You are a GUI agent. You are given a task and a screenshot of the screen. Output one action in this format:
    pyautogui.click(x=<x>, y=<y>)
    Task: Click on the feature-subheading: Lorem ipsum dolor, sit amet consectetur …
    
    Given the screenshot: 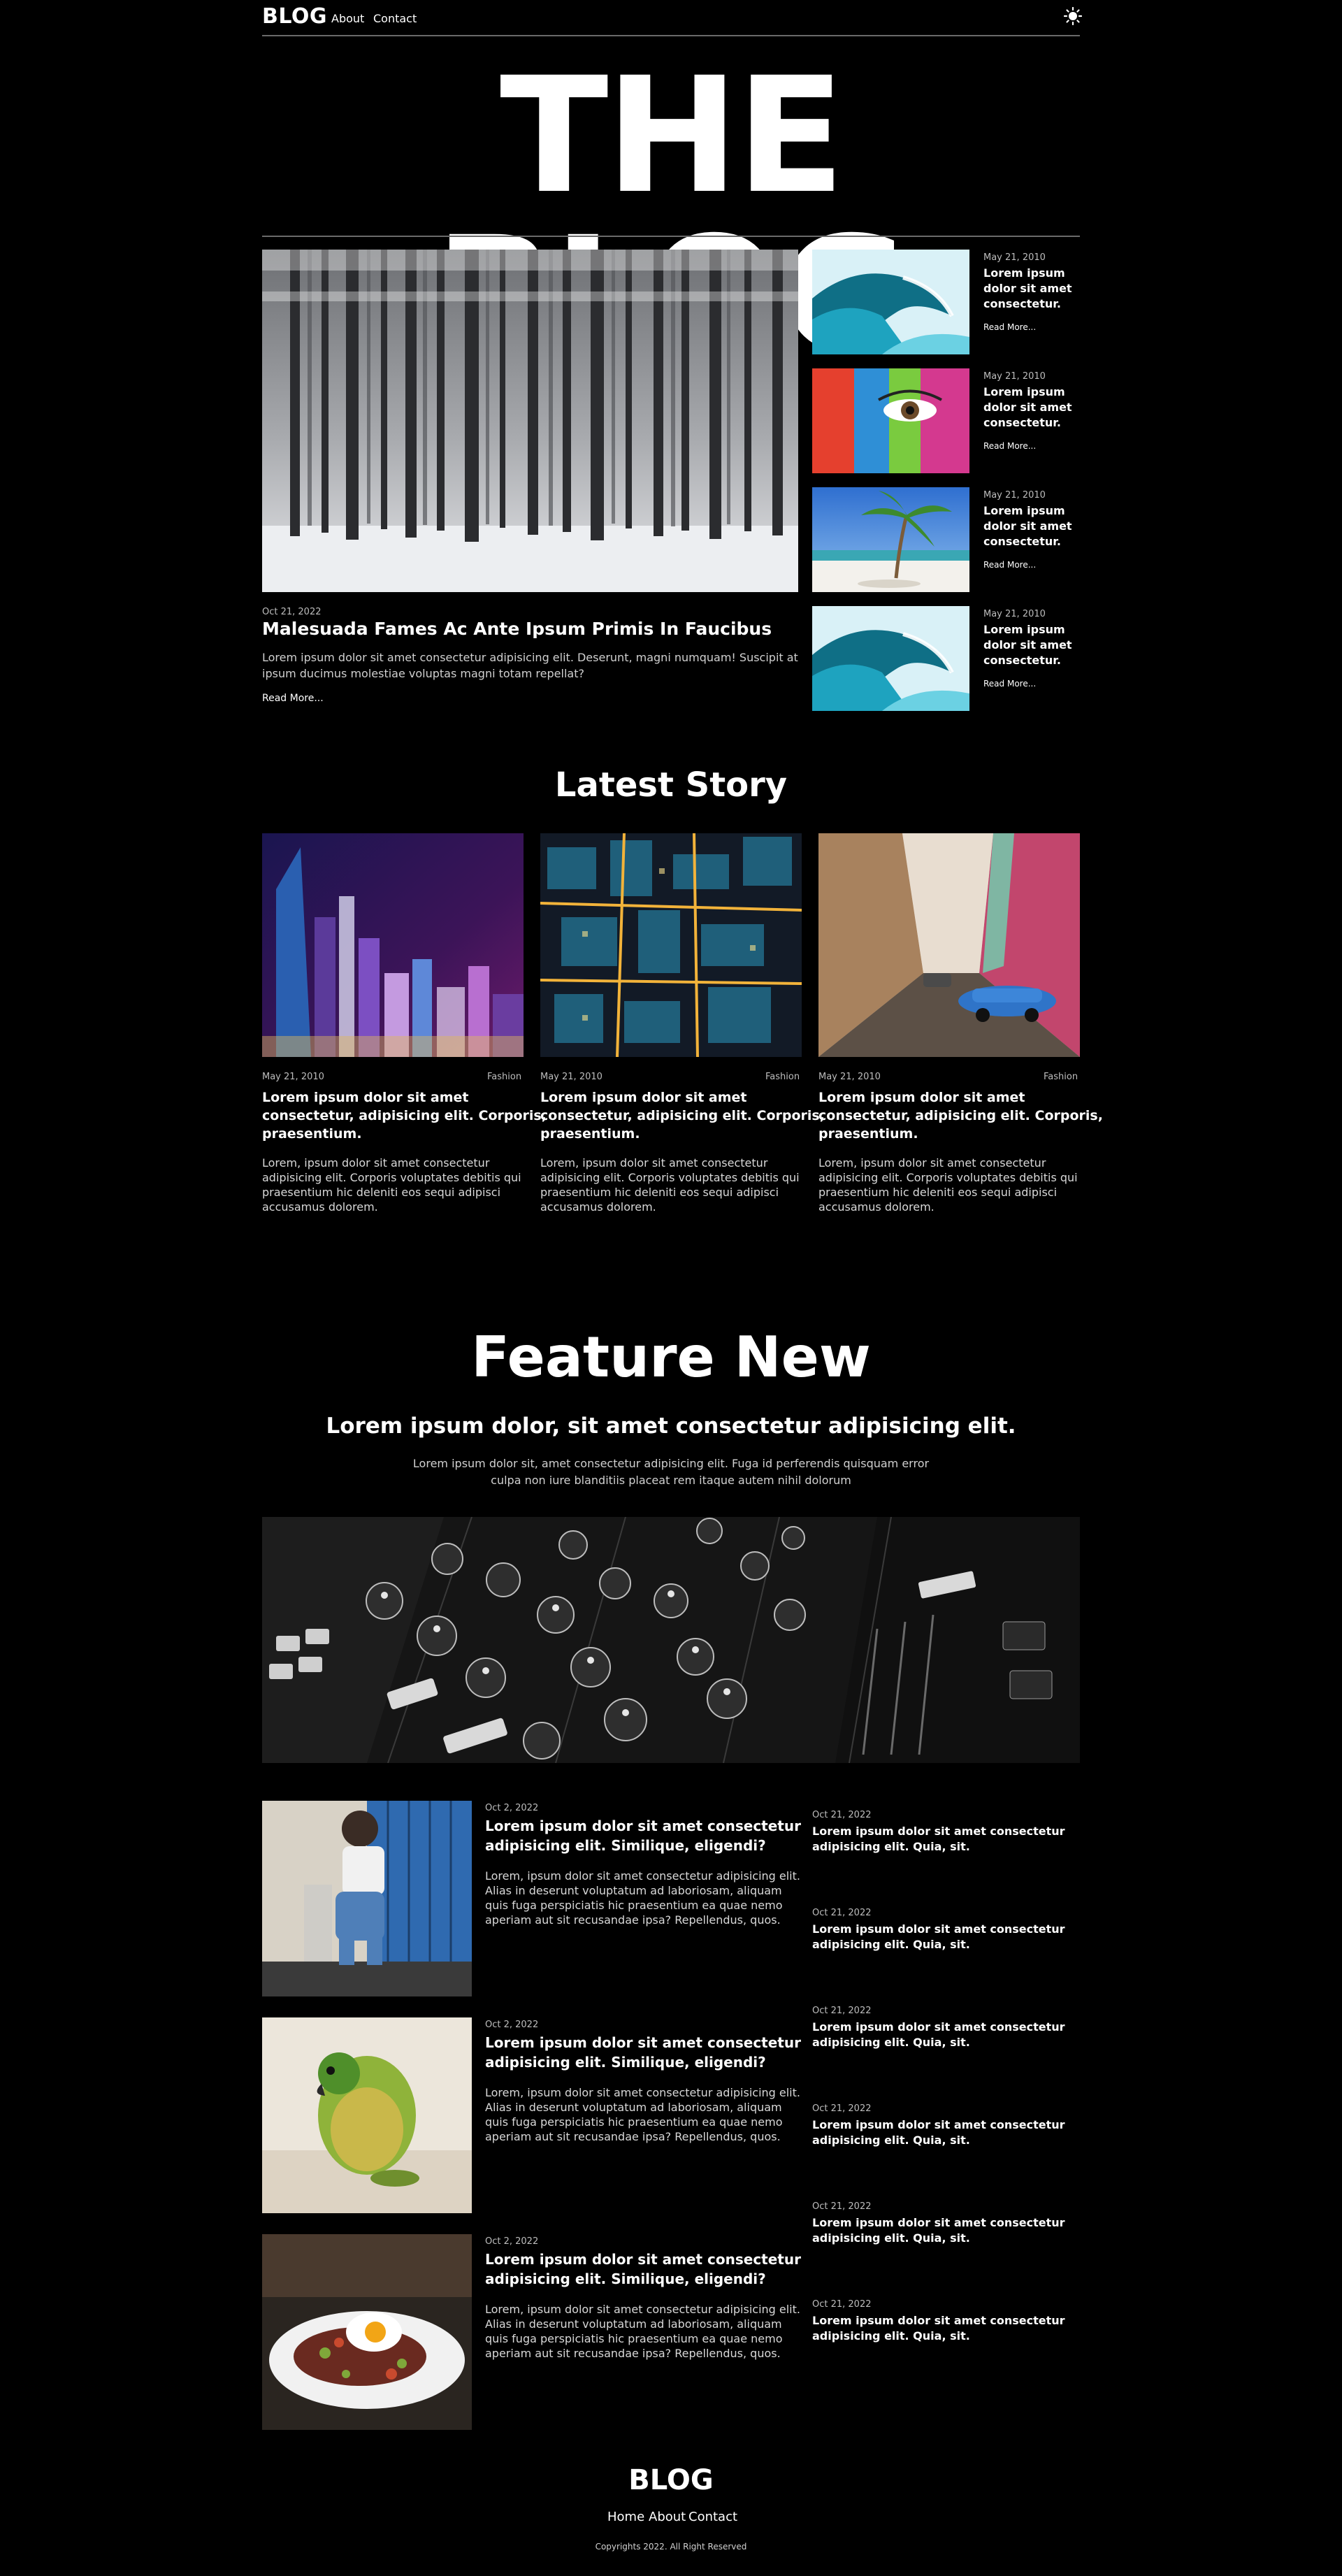 What is the action you would take?
    pyautogui.click(x=671, y=1426)
    